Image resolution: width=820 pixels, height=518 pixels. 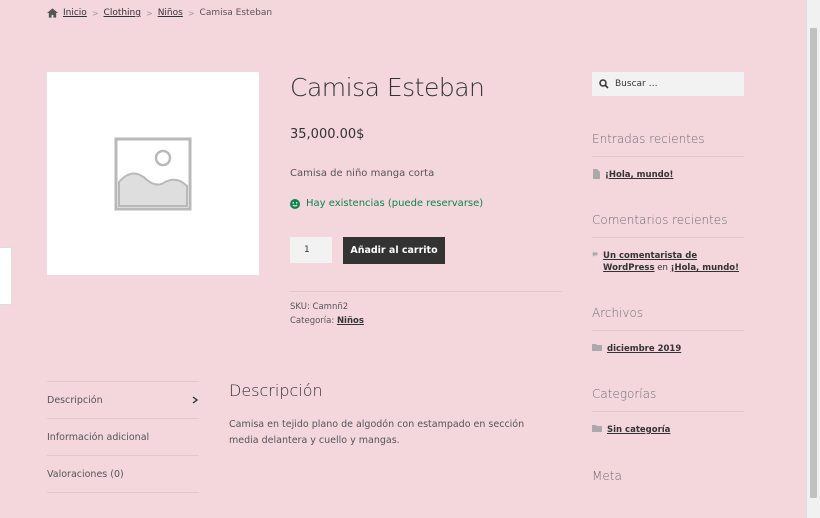 I want to click on document-icon, so click(x=596, y=174).